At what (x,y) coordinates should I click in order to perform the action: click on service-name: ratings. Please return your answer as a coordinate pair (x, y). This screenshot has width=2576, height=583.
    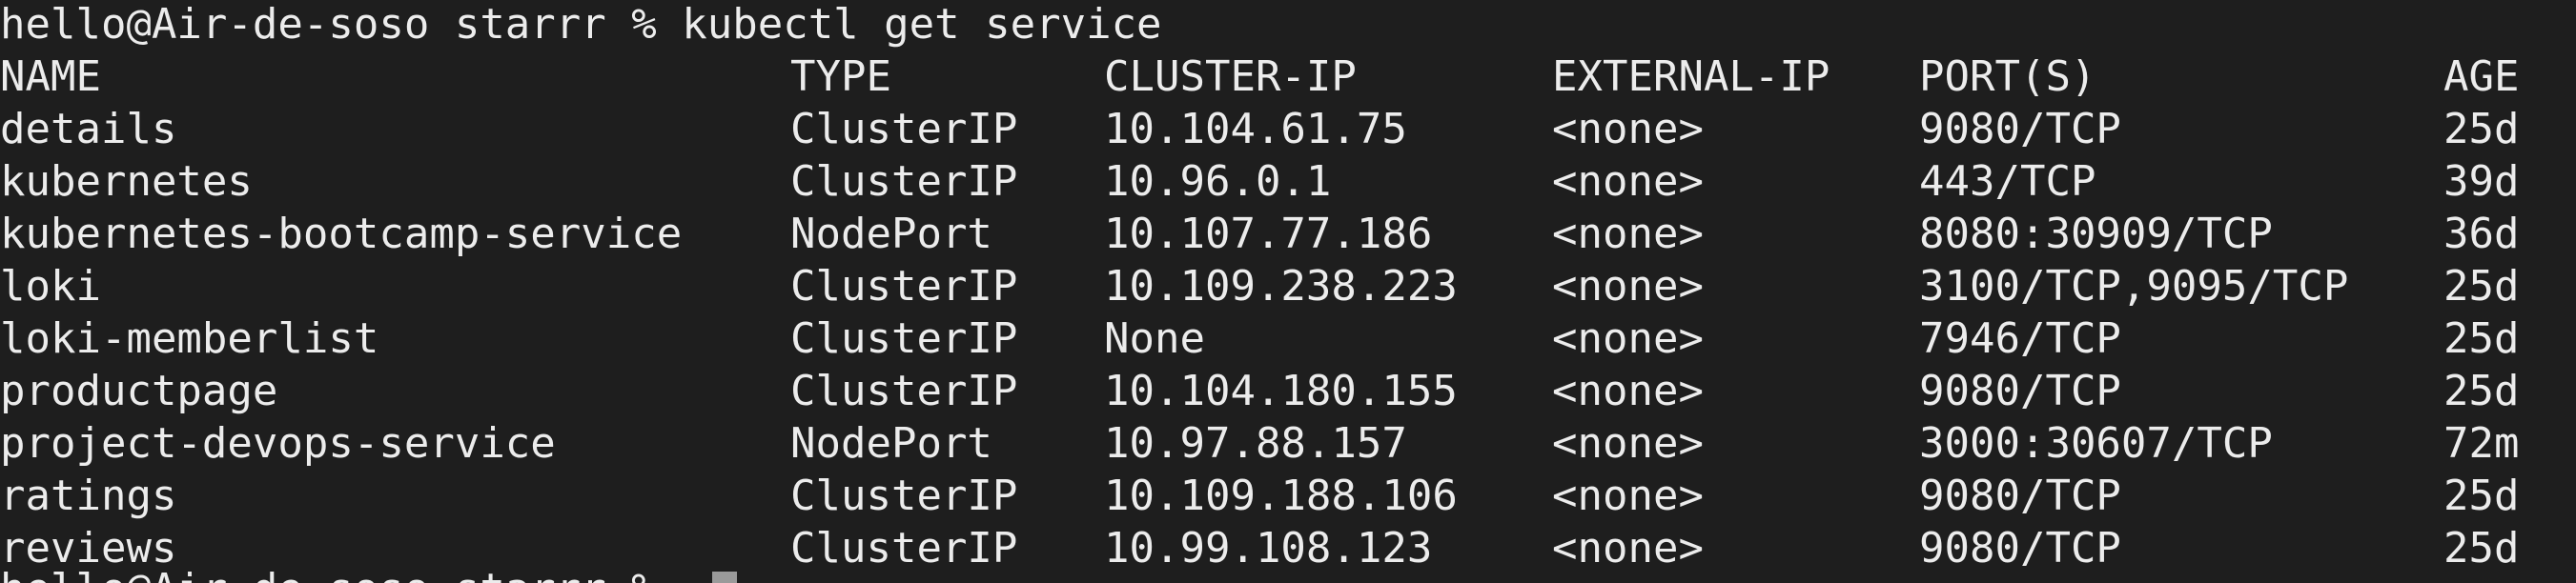
    Looking at the image, I should click on (88, 496).